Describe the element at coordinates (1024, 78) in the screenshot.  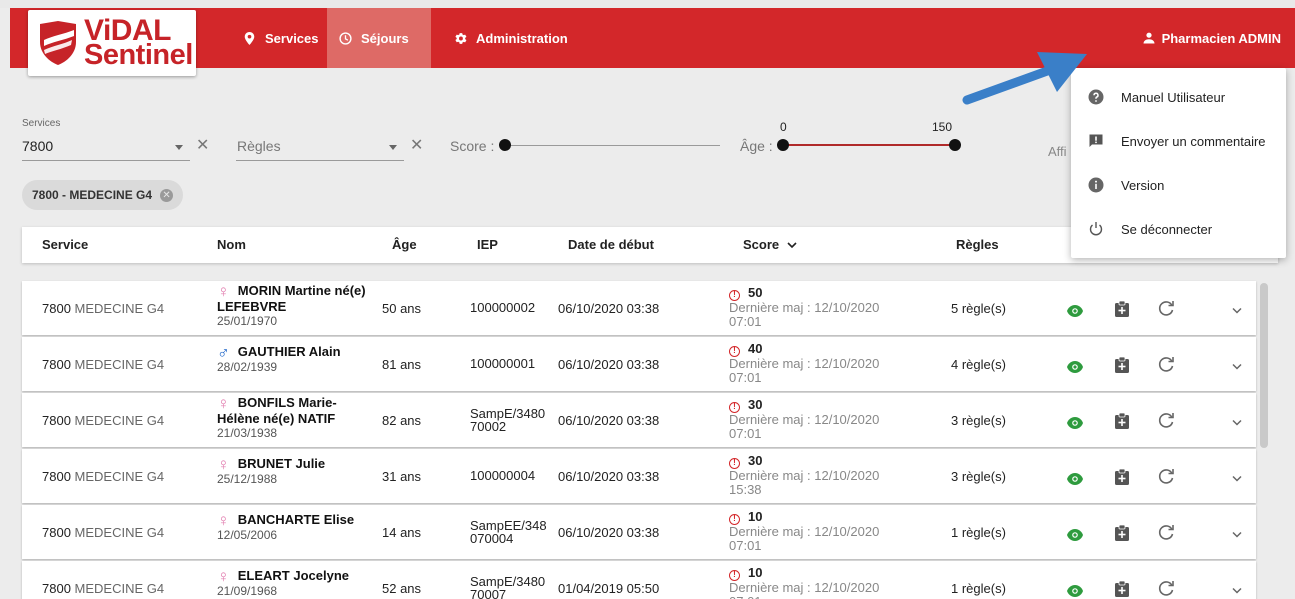
I see `annotation-arrow-icon` at that location.